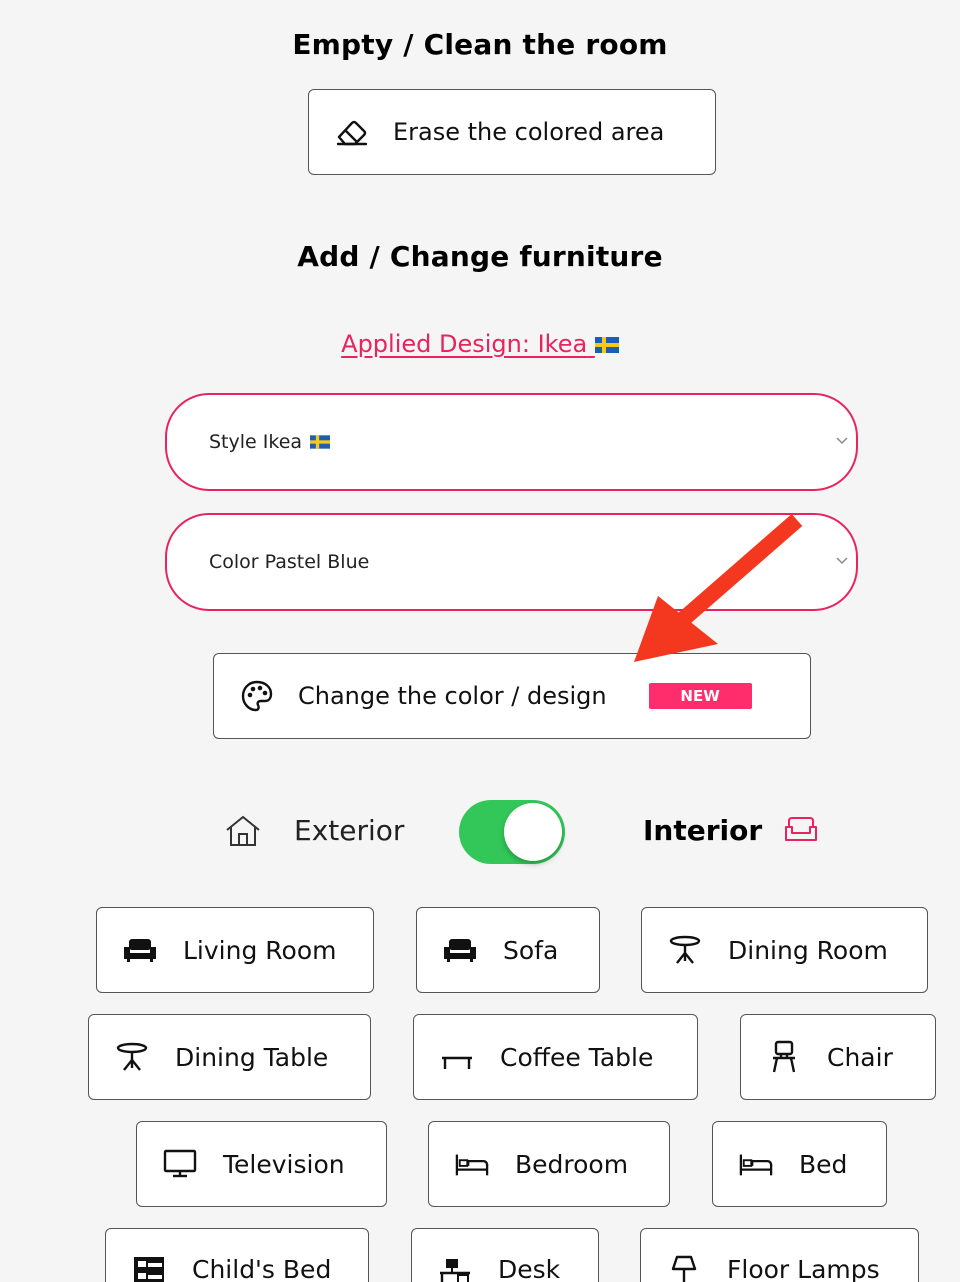 The image size is (960, 1282). I want to click on category-dining-room-button: Dining Room, so click(784, 950).